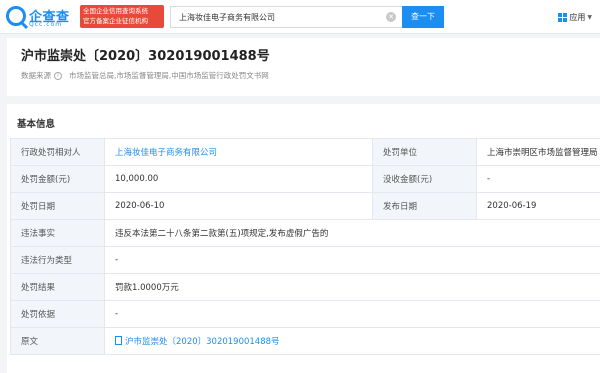 This screenshot has height=373, width=600. What do you see at coordinates (424, 179) in the screenshot?
I see `row-label: 没收金额(元)` at bounding box center [424, 179].